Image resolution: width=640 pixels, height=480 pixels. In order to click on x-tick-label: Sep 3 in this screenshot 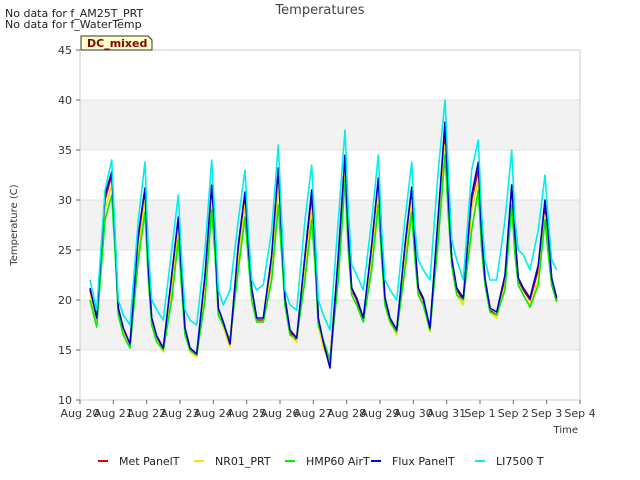, I will do `click(546, 413)`.